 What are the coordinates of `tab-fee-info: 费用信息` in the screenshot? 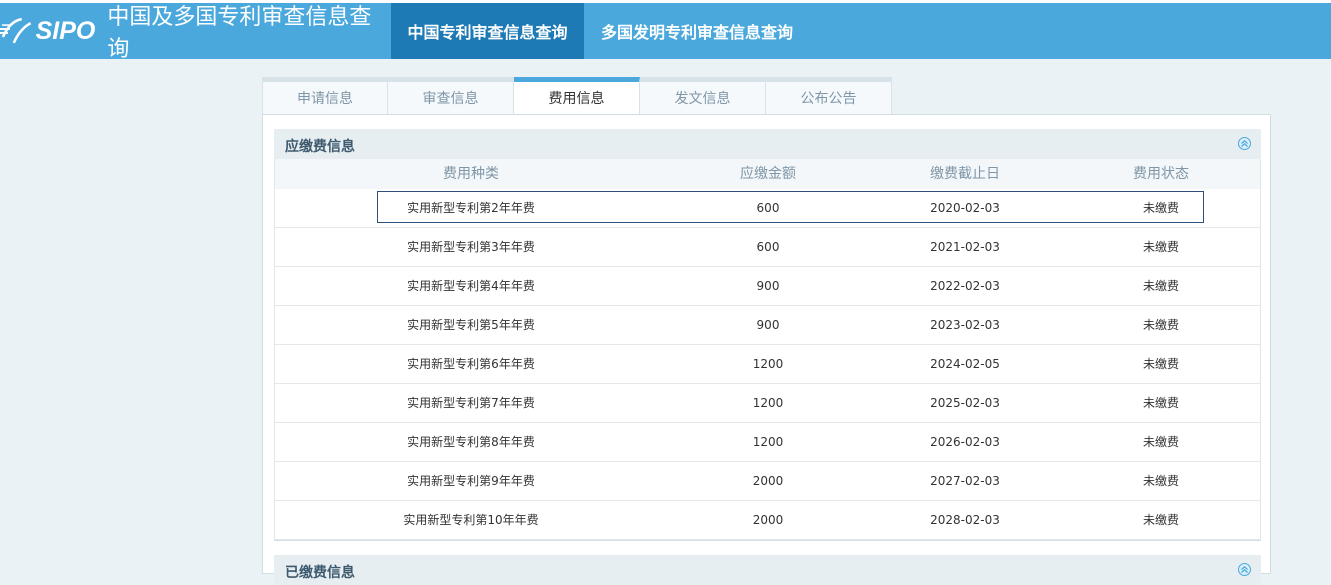 It's located at (577, 96).